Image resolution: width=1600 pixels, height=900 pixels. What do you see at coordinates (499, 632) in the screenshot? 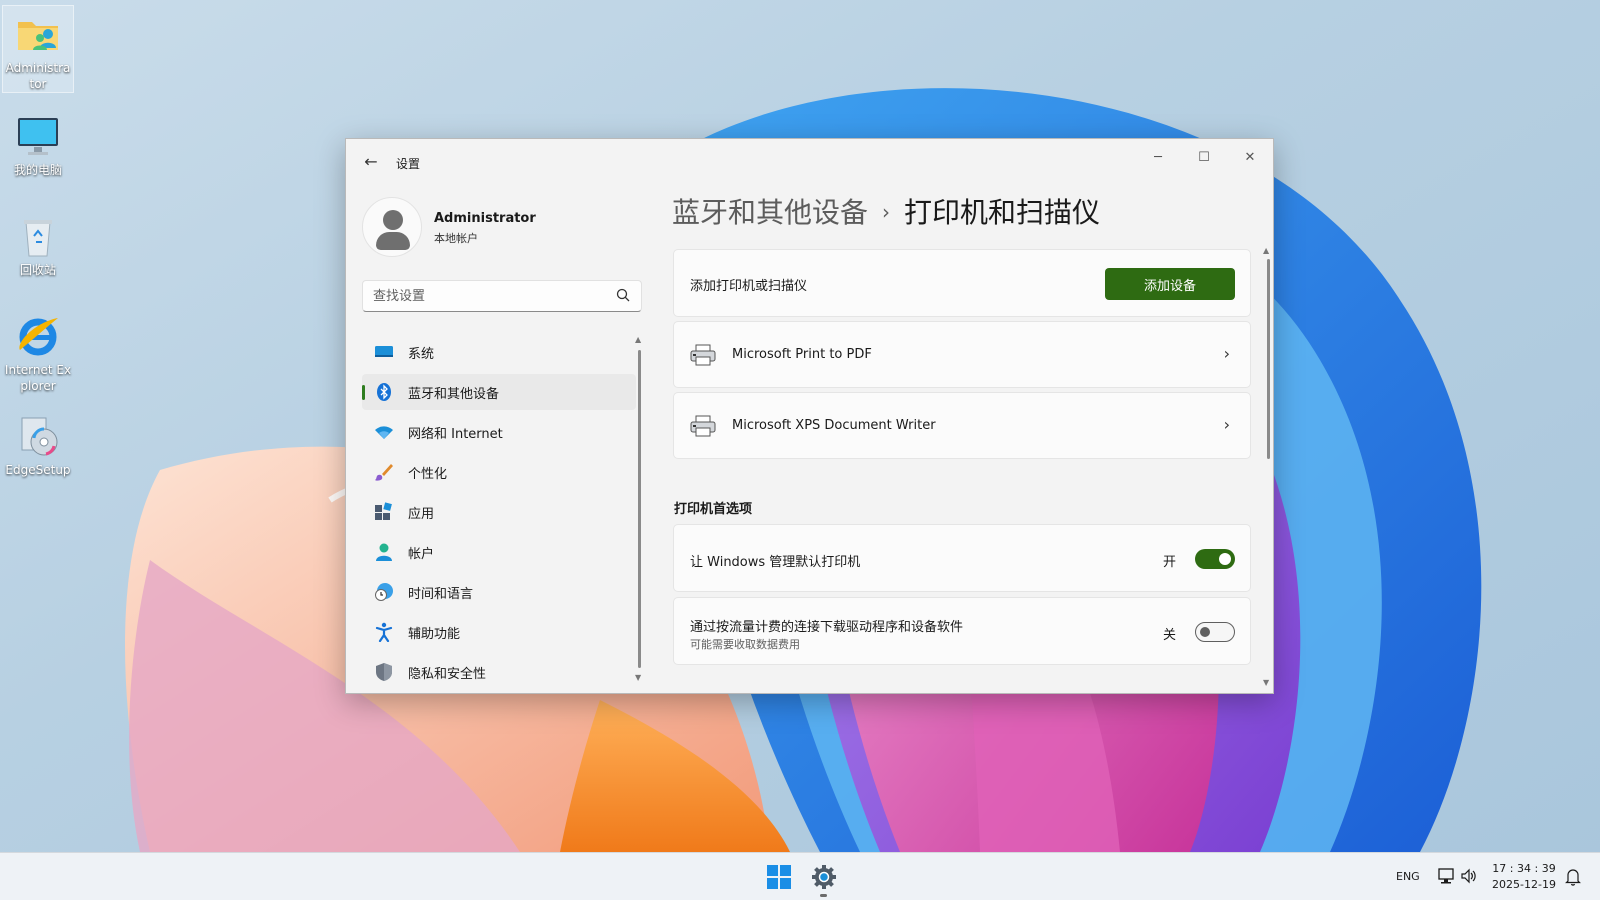
I see `nav-item-accessibility: 辅助功能` at bounding box center [499, 632].